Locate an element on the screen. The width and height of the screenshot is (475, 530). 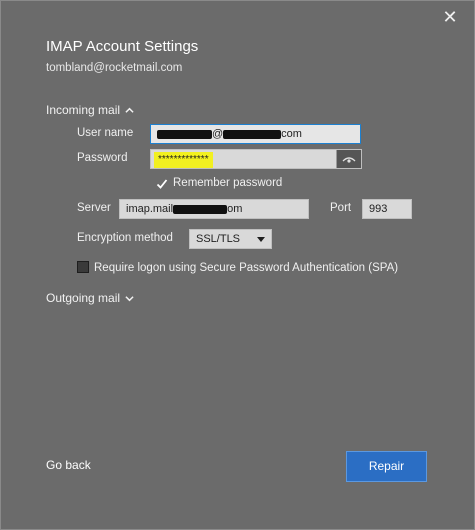
password-label: Password is located at coordinates (102, 158).